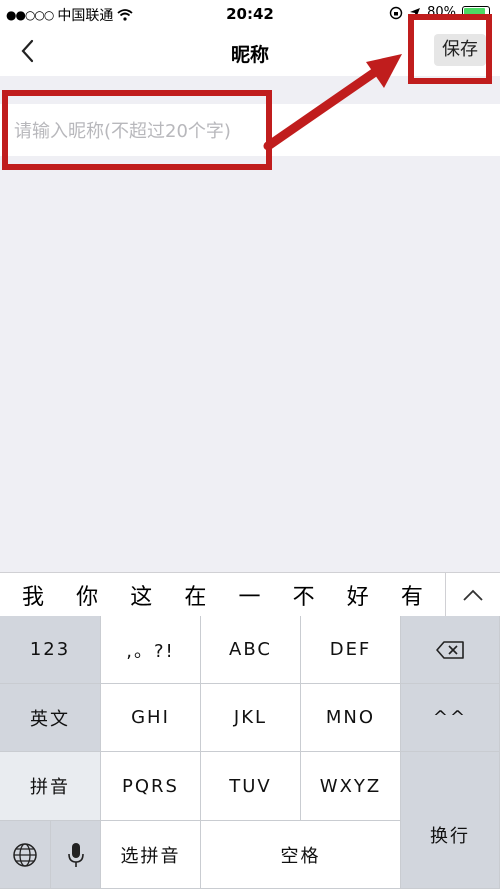 The image size is (500, 889). What do you see at coordinates (151, 855) in the screenshot?
I see `key-select-pinyin: 选拼音` at bounding box center [151, 855].